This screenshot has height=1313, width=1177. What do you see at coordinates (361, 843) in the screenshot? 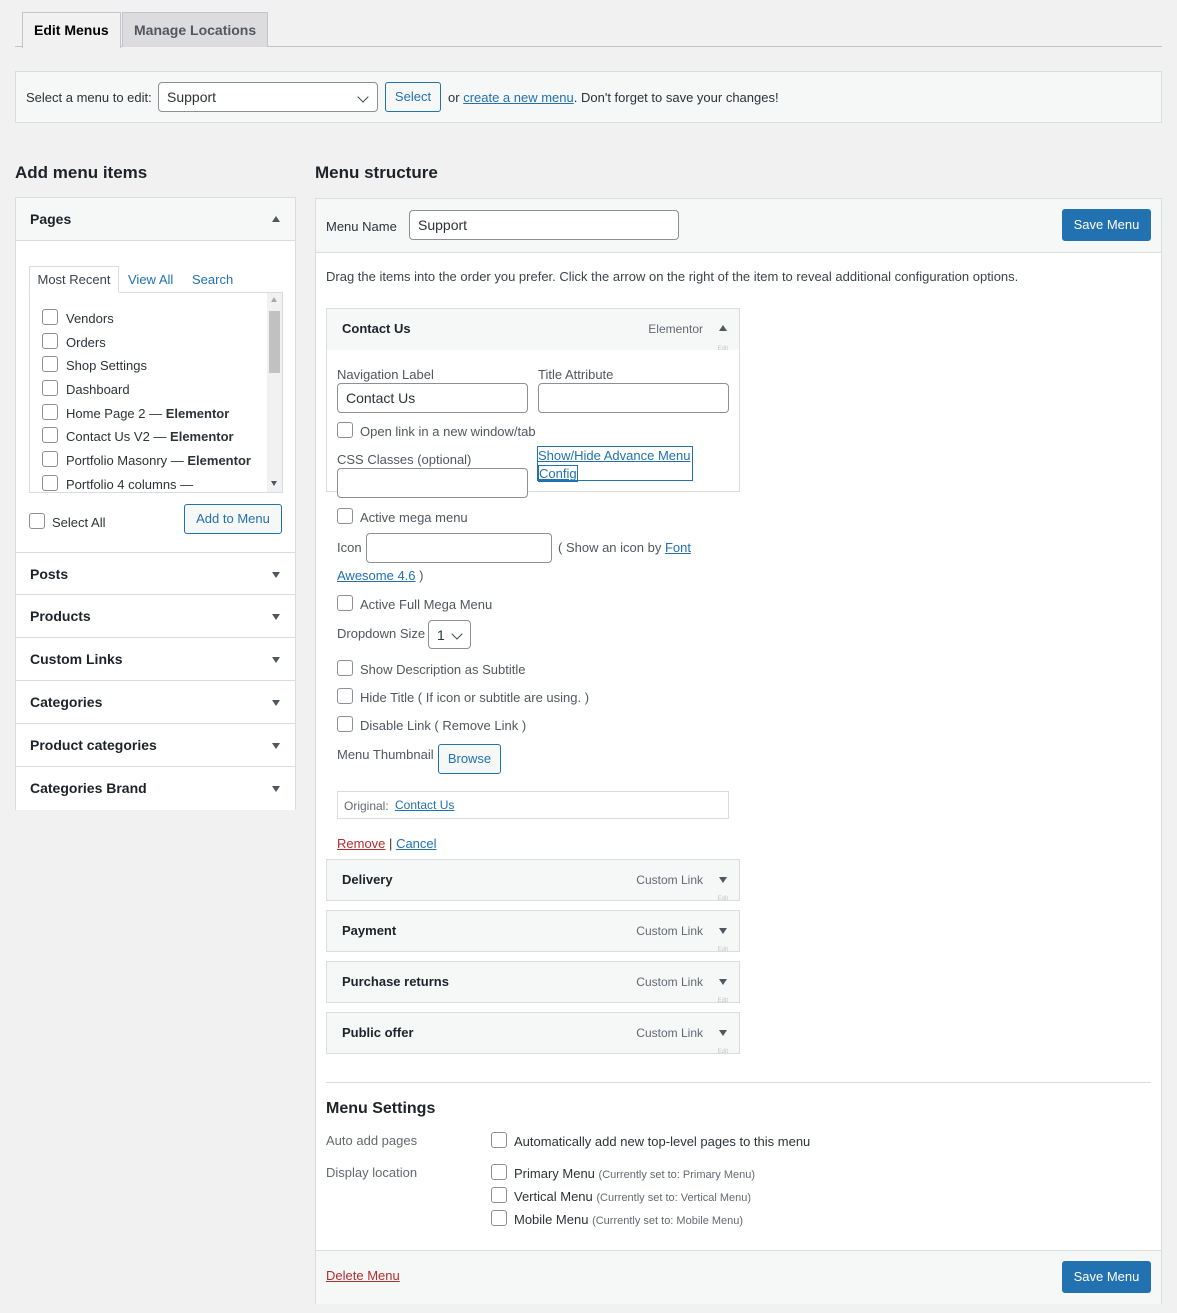
I see `remove-link: Remove` at bounding box center [361, 843].